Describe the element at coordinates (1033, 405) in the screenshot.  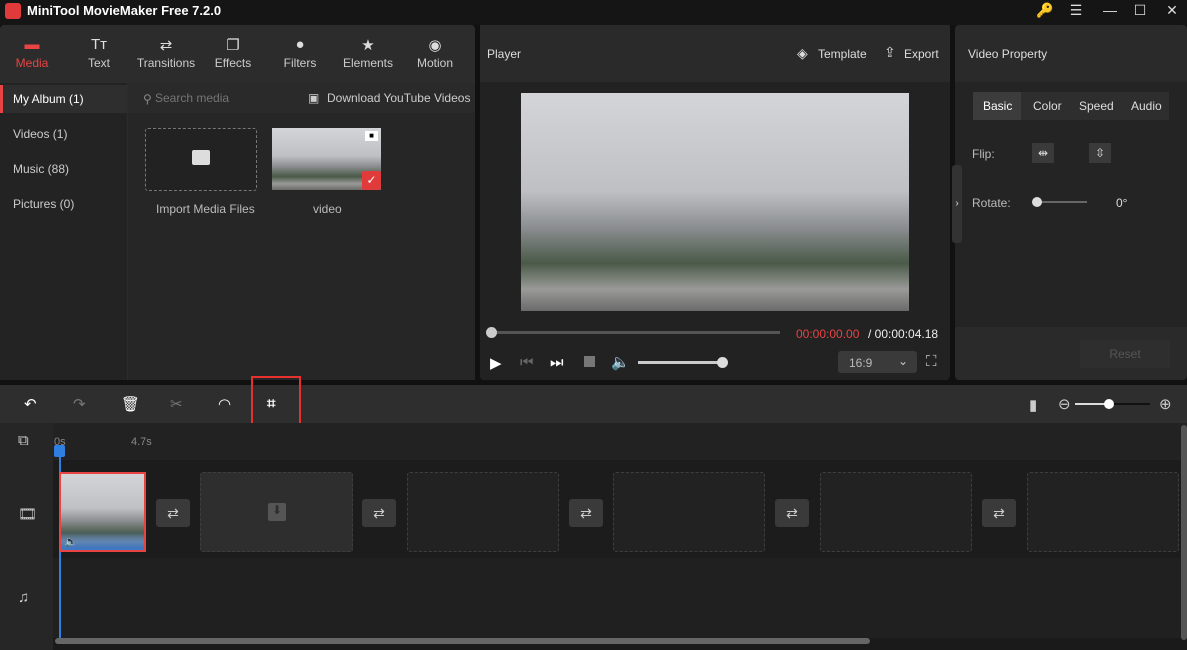
I see `fit-timeline-button: ▮` at that location.